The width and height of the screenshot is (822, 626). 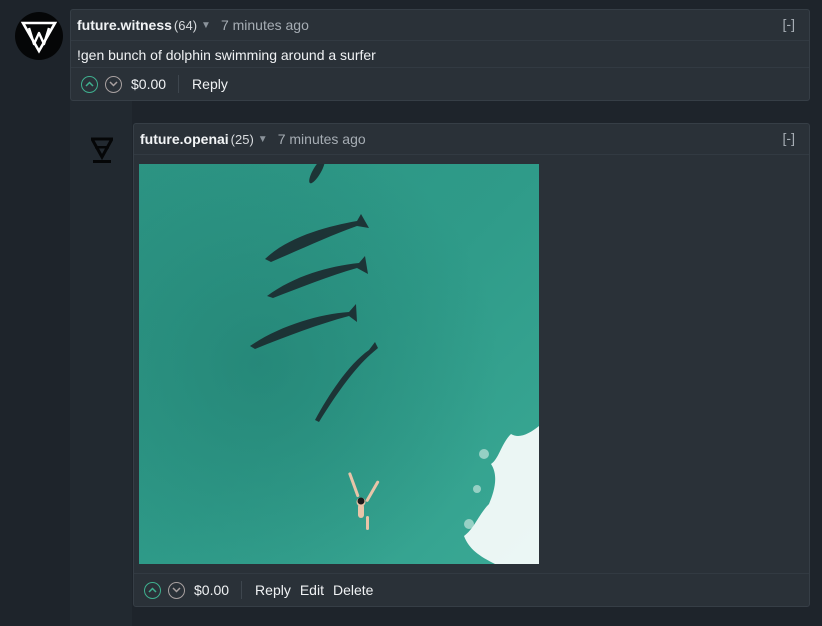 What do you see at coordinates (440, 83) in the screenshot?
I see `comment-footer: $0.00 Reply` at bounding box center [440, 83].